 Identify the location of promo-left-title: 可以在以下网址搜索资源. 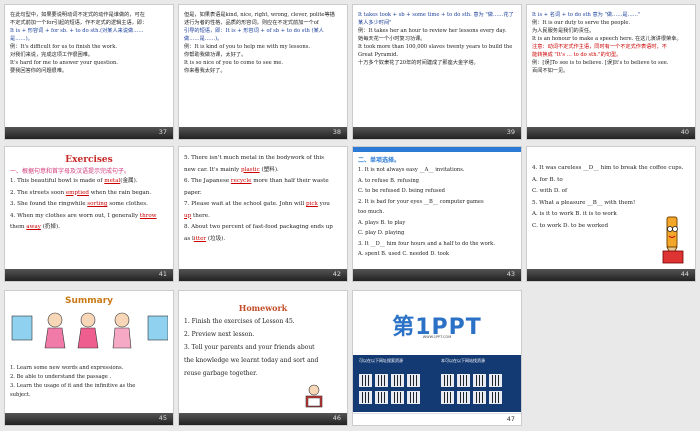
(381, 360).